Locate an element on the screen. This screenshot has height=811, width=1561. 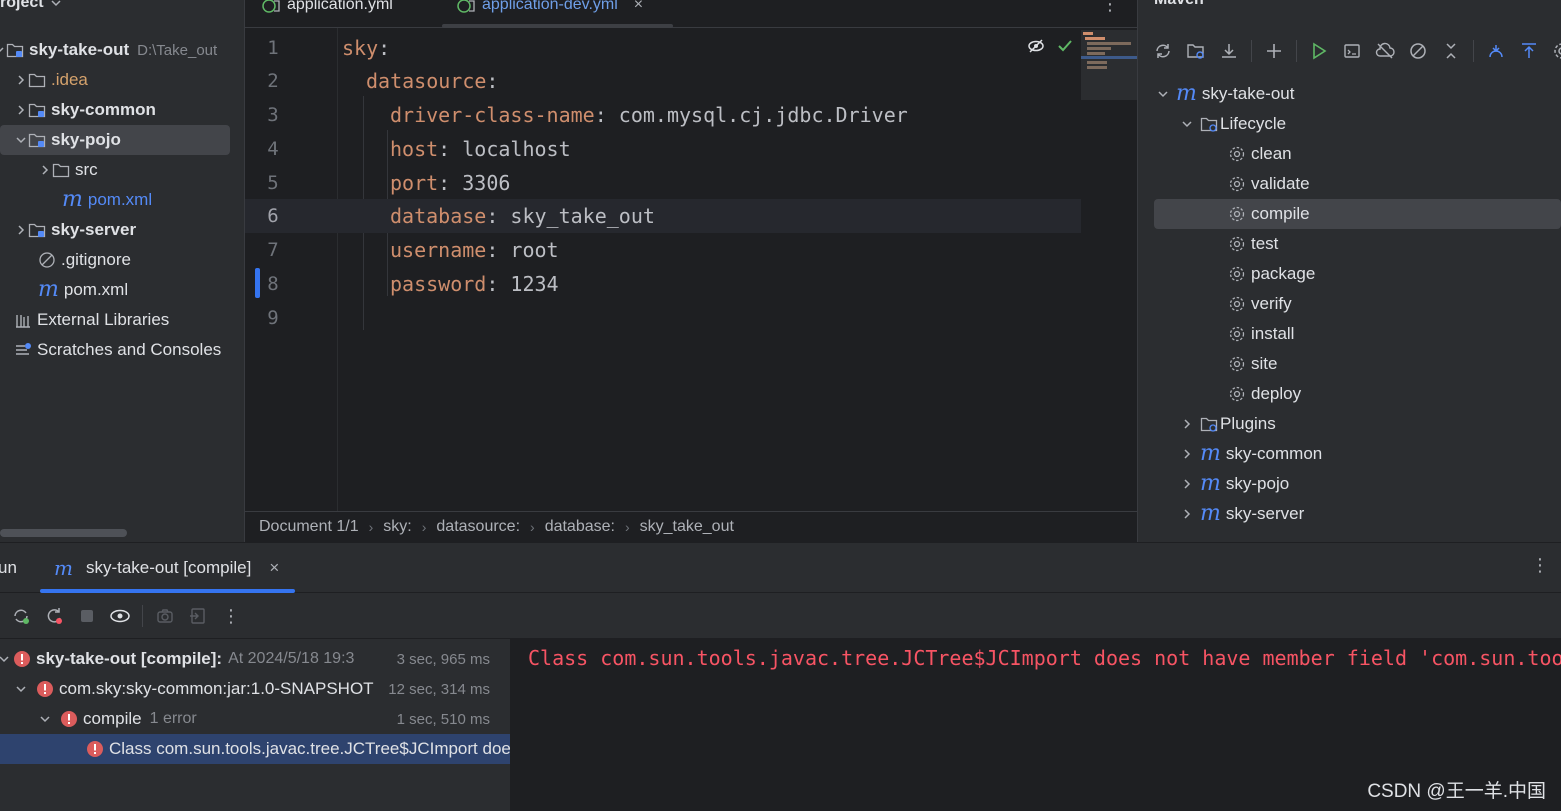
download-icon is located at coordinates (1229, 51).